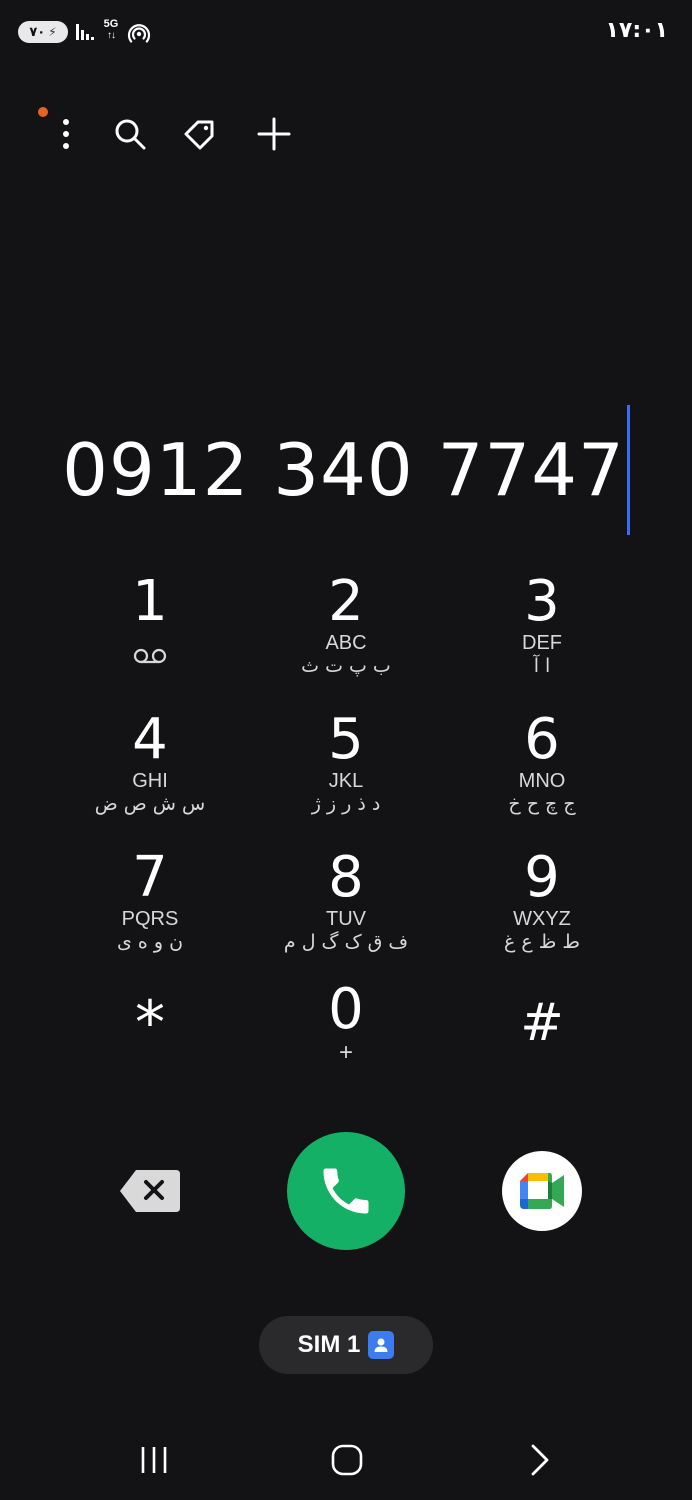 The width and height of the screenshot is (692, 1500). Describe the element at coordinates (542, 804) in the screenshot. I see `key-persian-letters: ج چ ح خ` at that location.